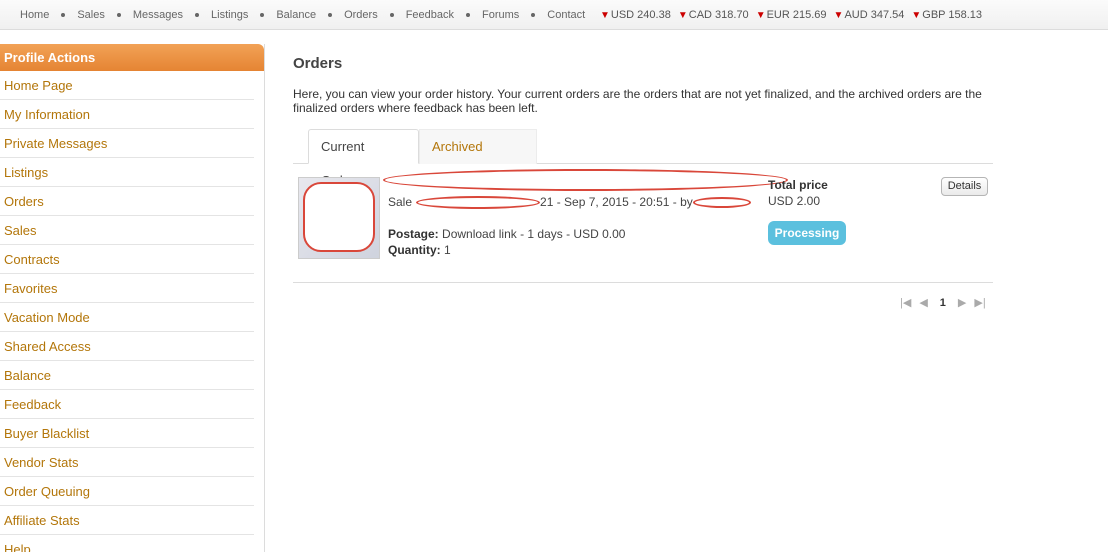 This screenshot has width=1108, height=552. I want to click on product-thumbnail, so click(339, 218).